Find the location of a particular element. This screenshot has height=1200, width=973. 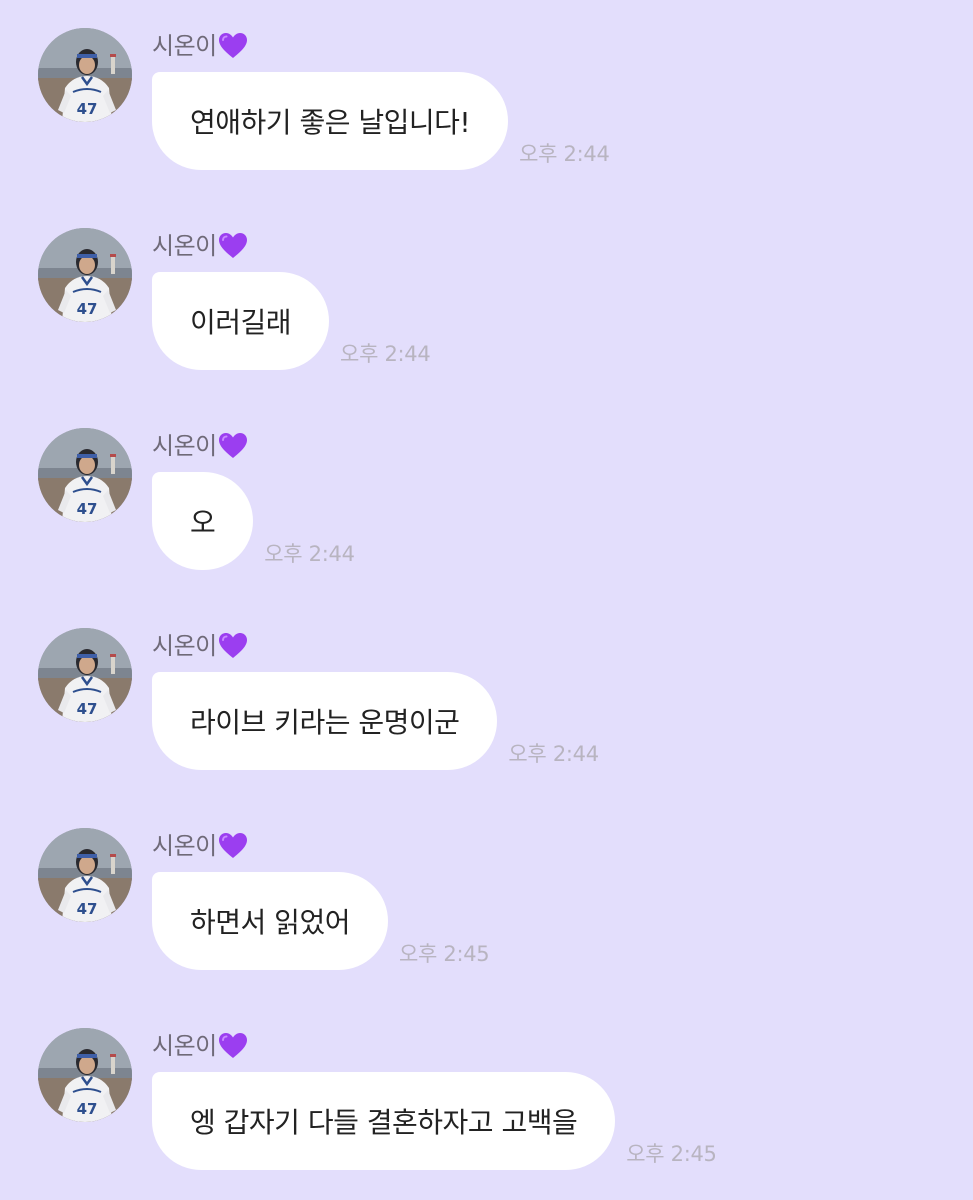

message-bubble: 이러길래 is located at coordinates (241, 321).